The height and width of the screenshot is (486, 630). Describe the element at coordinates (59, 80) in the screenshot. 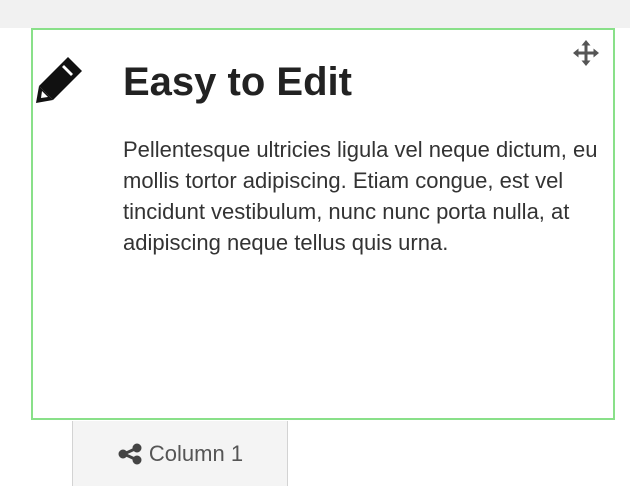

I see `pencil-icon` at that location.